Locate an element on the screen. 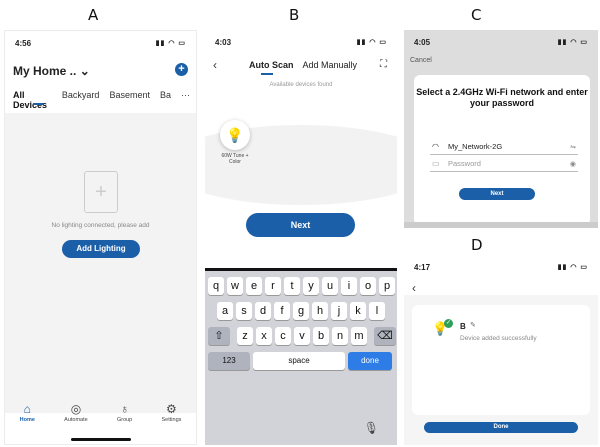 This screenshot has width=600, height=447. key-space: space is located at coordinates (299, 361).